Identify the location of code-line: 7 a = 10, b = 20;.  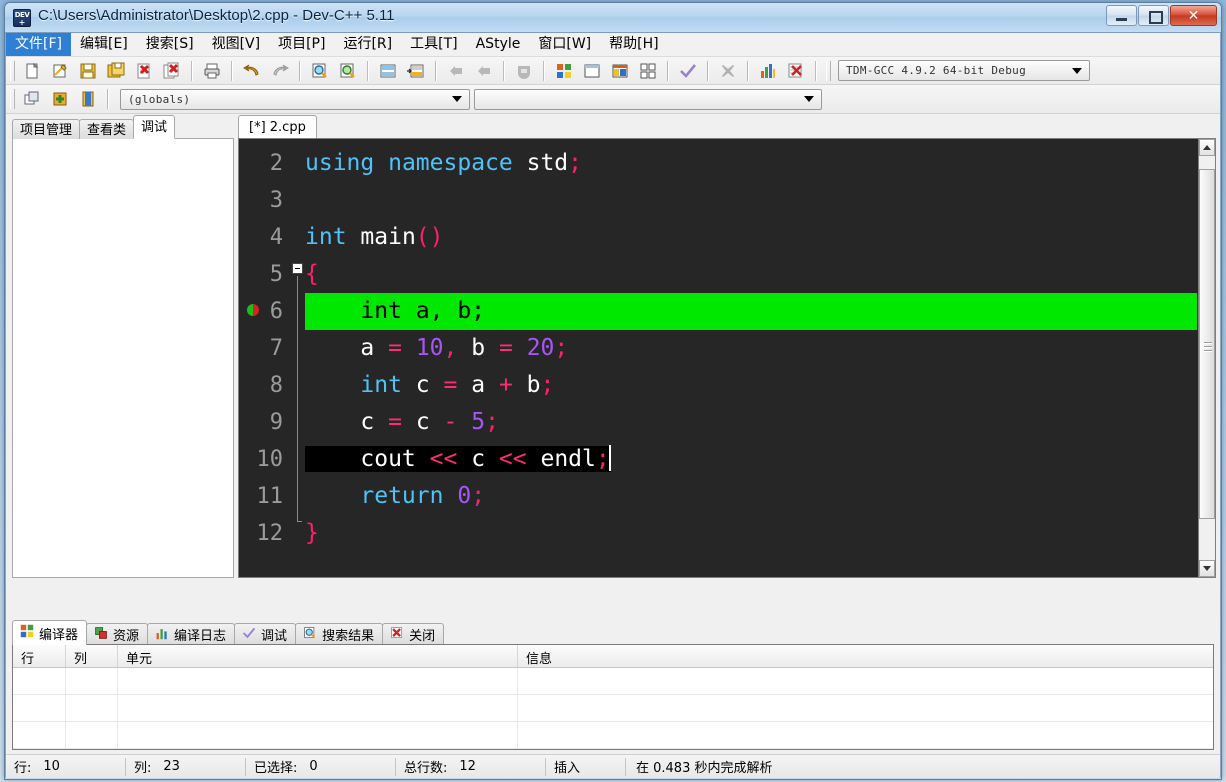
(718, 348).